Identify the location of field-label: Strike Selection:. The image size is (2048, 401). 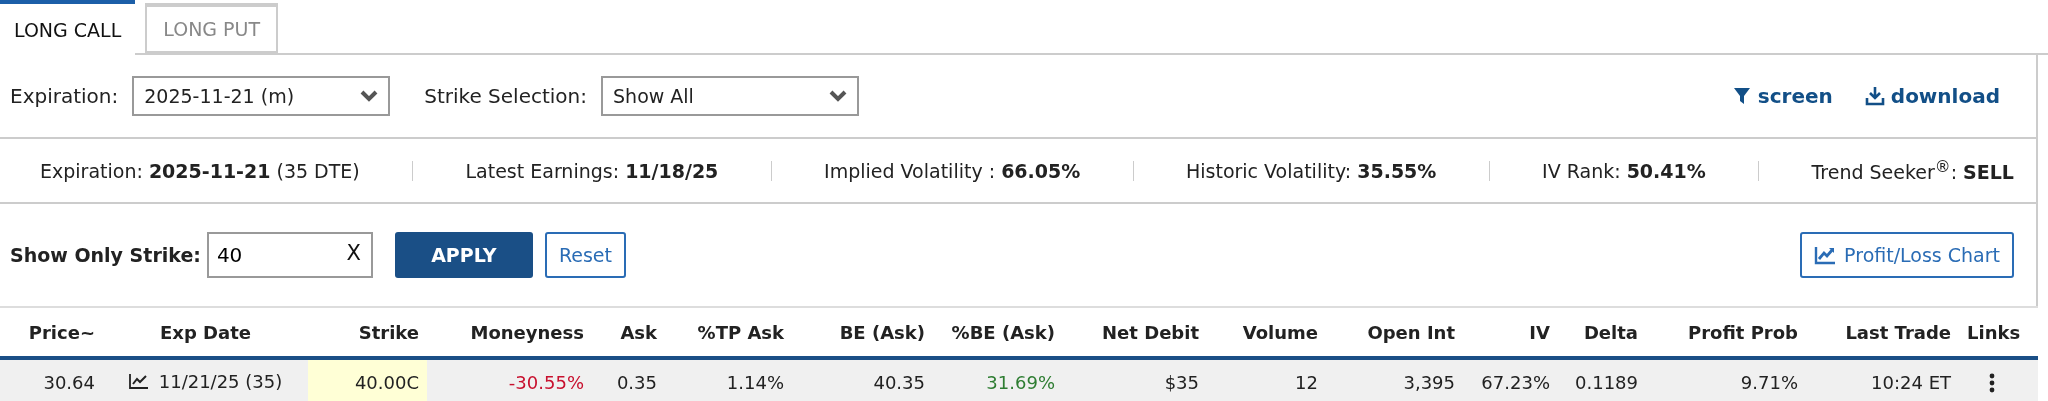
(506, 96).